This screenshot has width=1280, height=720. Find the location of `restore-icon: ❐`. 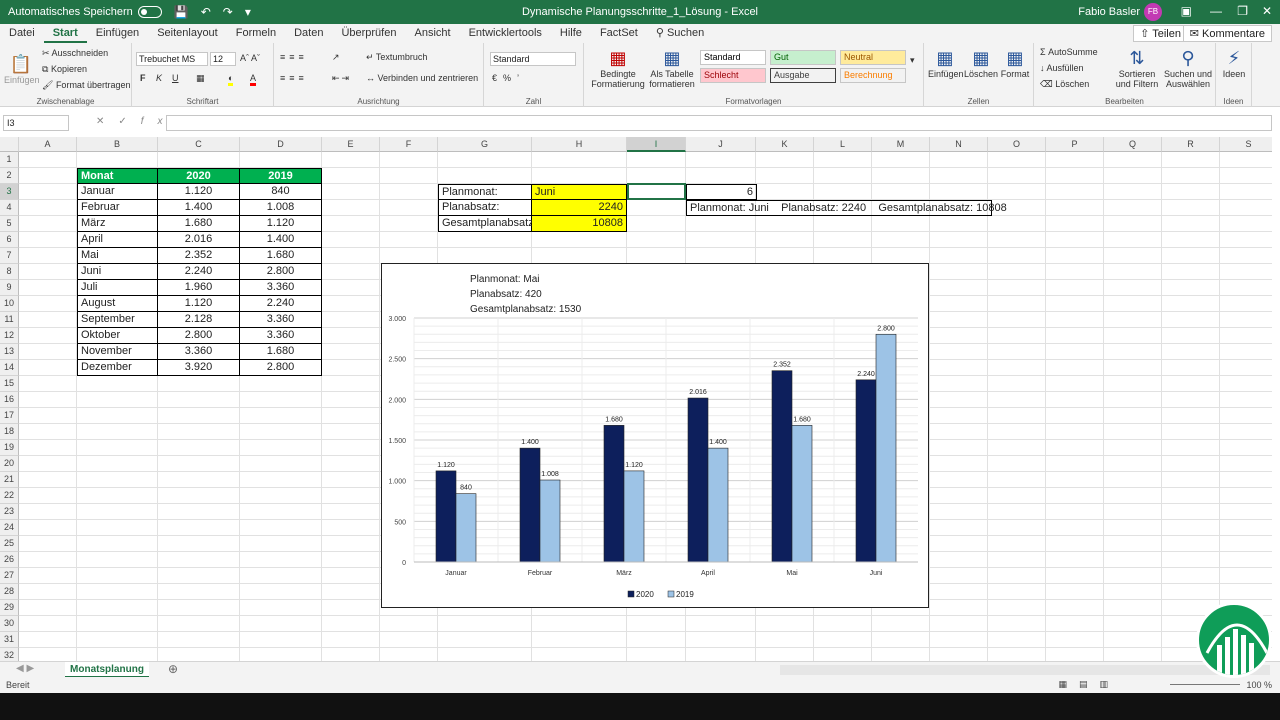

restore-icon: ❐ is located at coordinates (1242, 11).